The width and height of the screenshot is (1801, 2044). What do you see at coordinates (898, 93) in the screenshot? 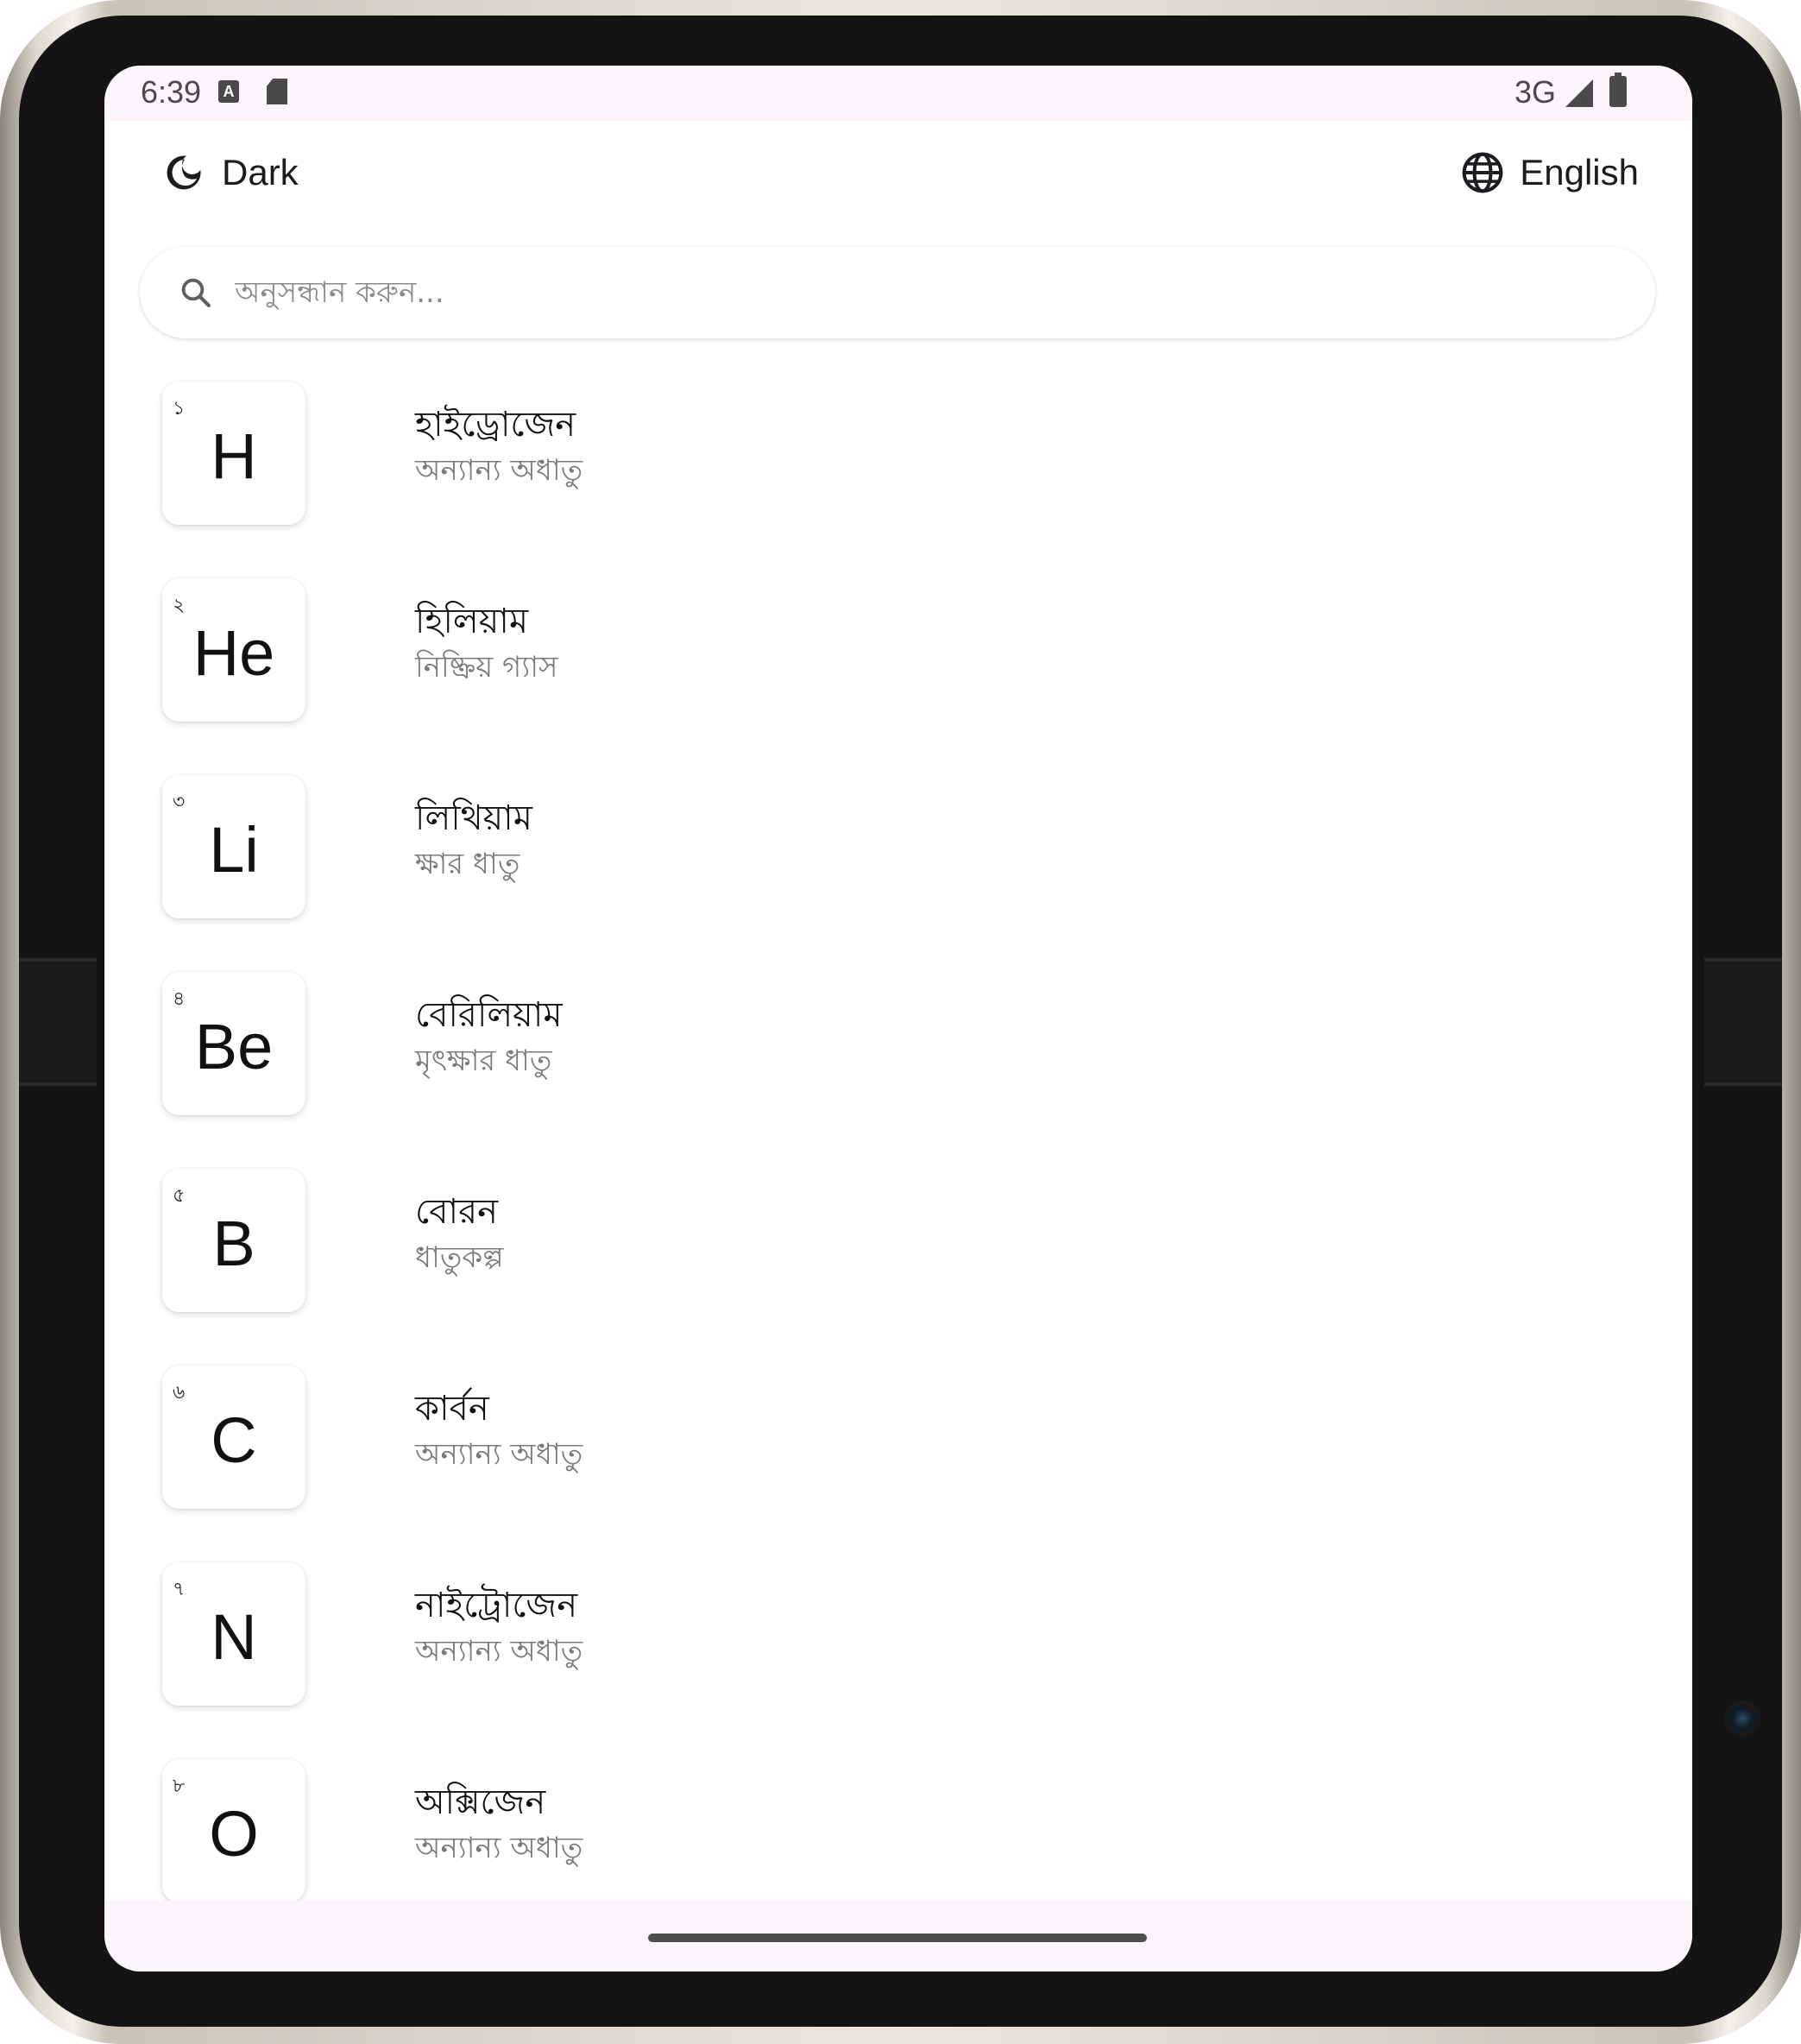
I see `status-bar: 6:39 A 3G` at bounding box center [898, 93].